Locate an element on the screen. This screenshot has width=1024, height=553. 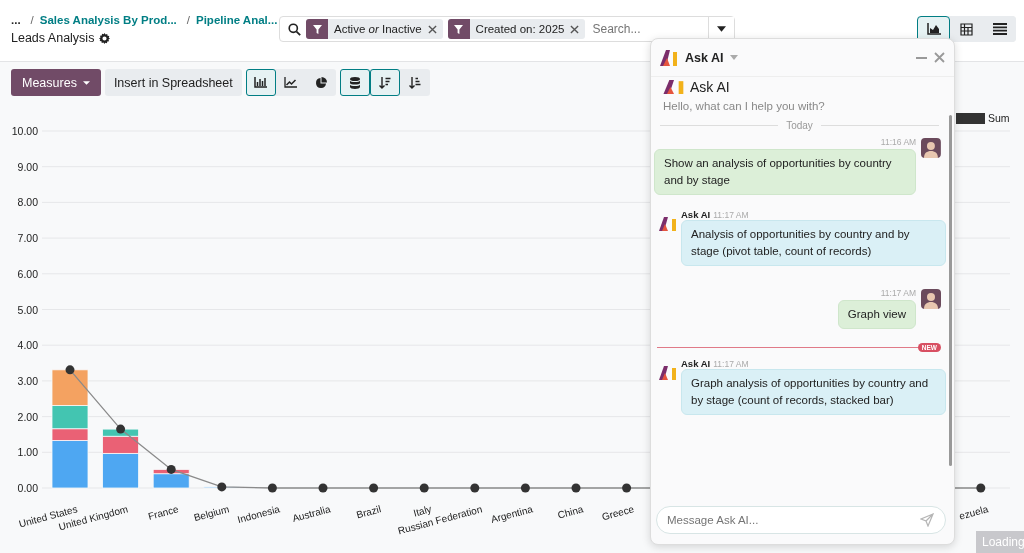
y-axis-label: 0.00 is located at coordinates (27, 488).